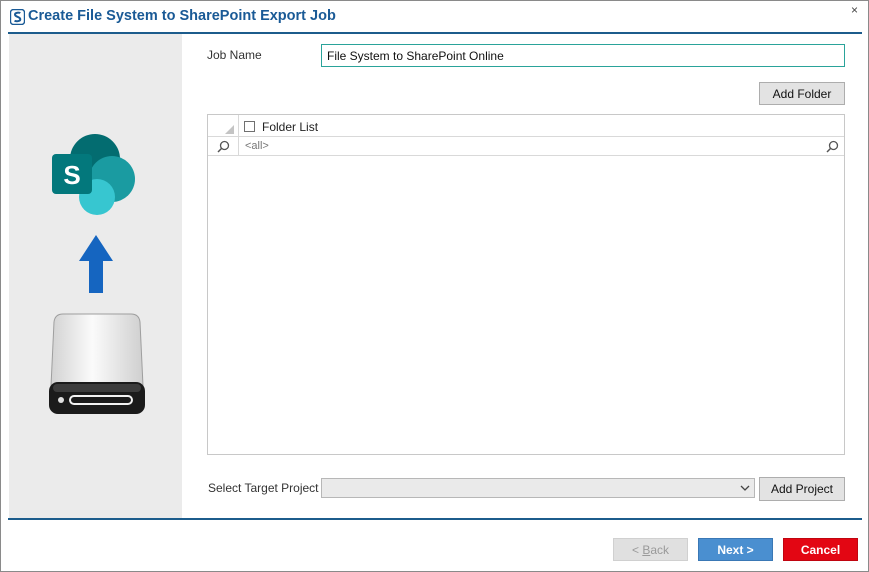 The image size is (869, 572). I want to click on up-arrow-icon, so click(96, 264).